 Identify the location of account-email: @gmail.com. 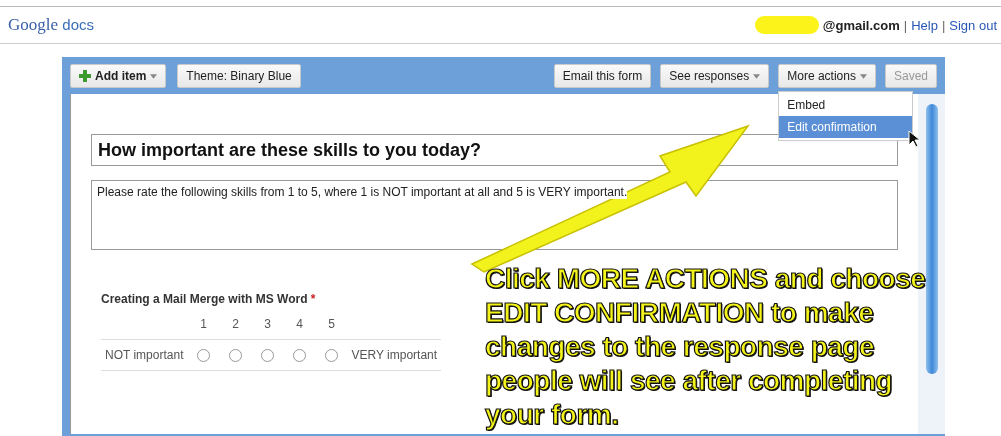
(861, 25).